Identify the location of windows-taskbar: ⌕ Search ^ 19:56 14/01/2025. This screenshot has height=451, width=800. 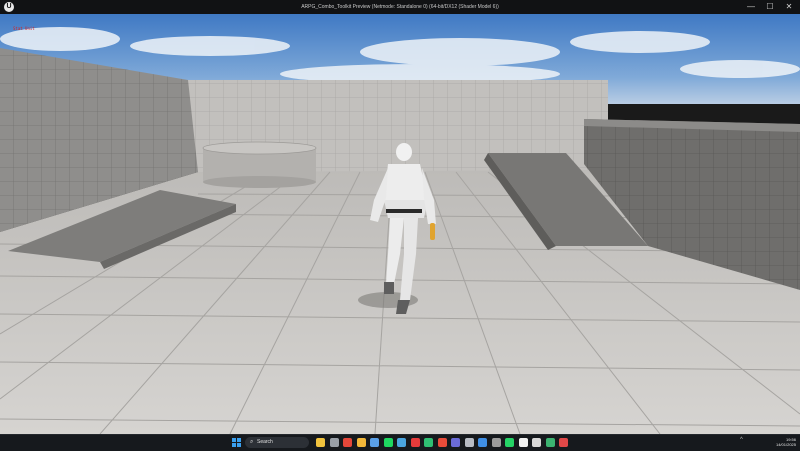
(400, 442).